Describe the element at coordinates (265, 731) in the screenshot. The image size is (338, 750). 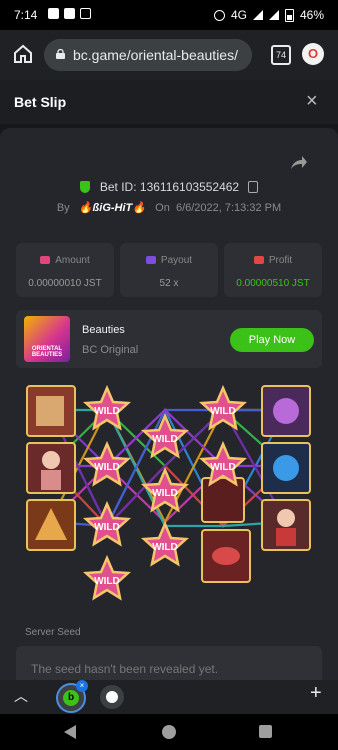
I see `recents-icon` at that location.